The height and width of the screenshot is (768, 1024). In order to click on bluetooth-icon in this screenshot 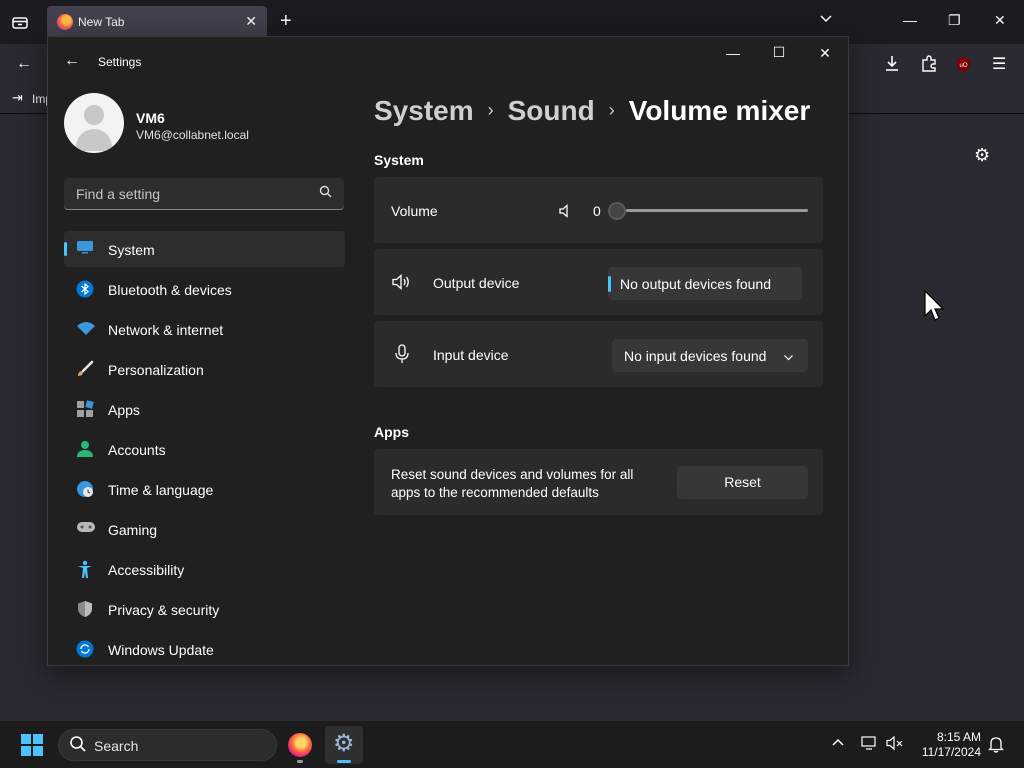, I will do `click(85, 289)`.